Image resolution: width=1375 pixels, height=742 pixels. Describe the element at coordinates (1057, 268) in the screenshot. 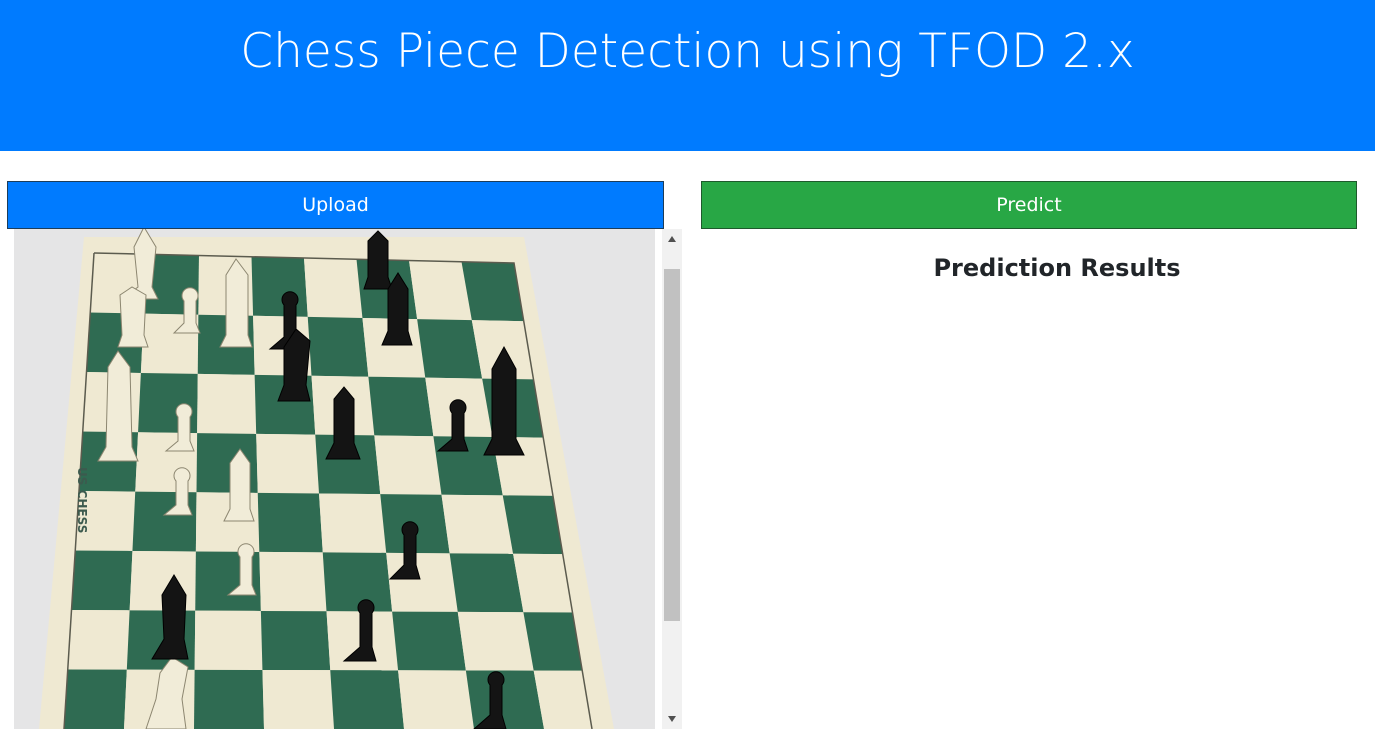

I see `prediction-results-heading: Prediction Results` at that location.